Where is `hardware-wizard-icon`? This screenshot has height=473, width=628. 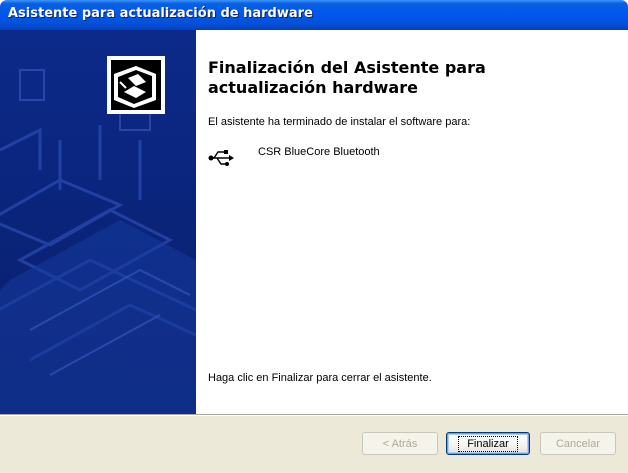
hardware-wizard-icon is located at coordinates (136, 85).